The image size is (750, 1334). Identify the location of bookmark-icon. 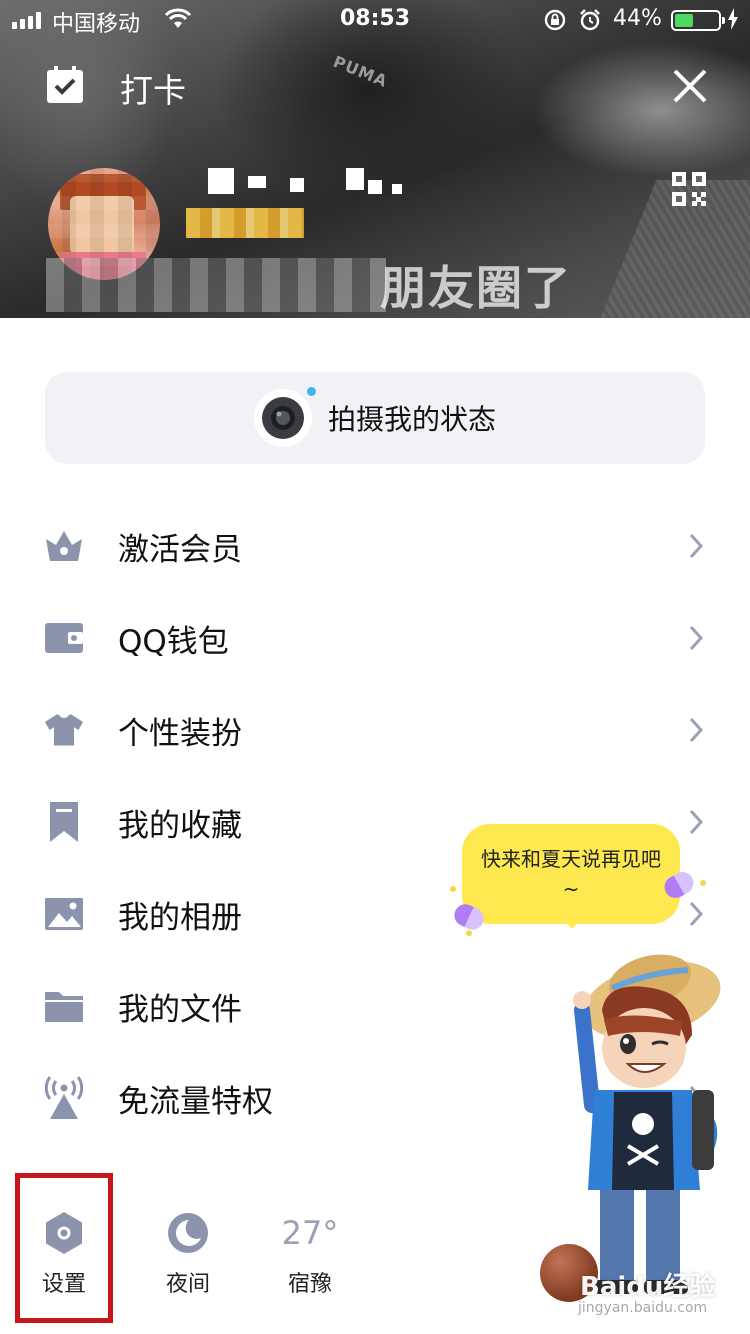
(64, 822).